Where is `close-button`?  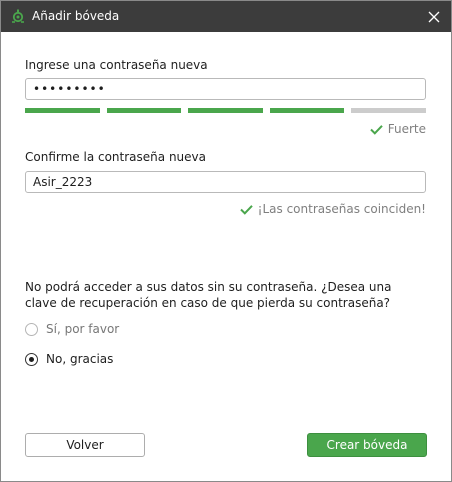 close-button is located at coordinates (434, 16).